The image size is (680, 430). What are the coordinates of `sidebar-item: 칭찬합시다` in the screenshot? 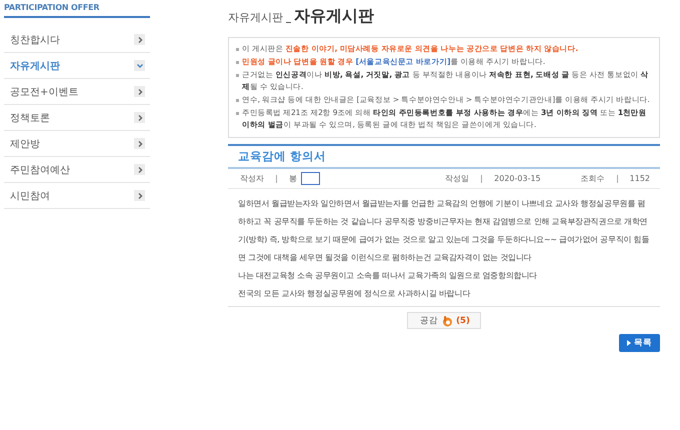 It's located at (77, 40).